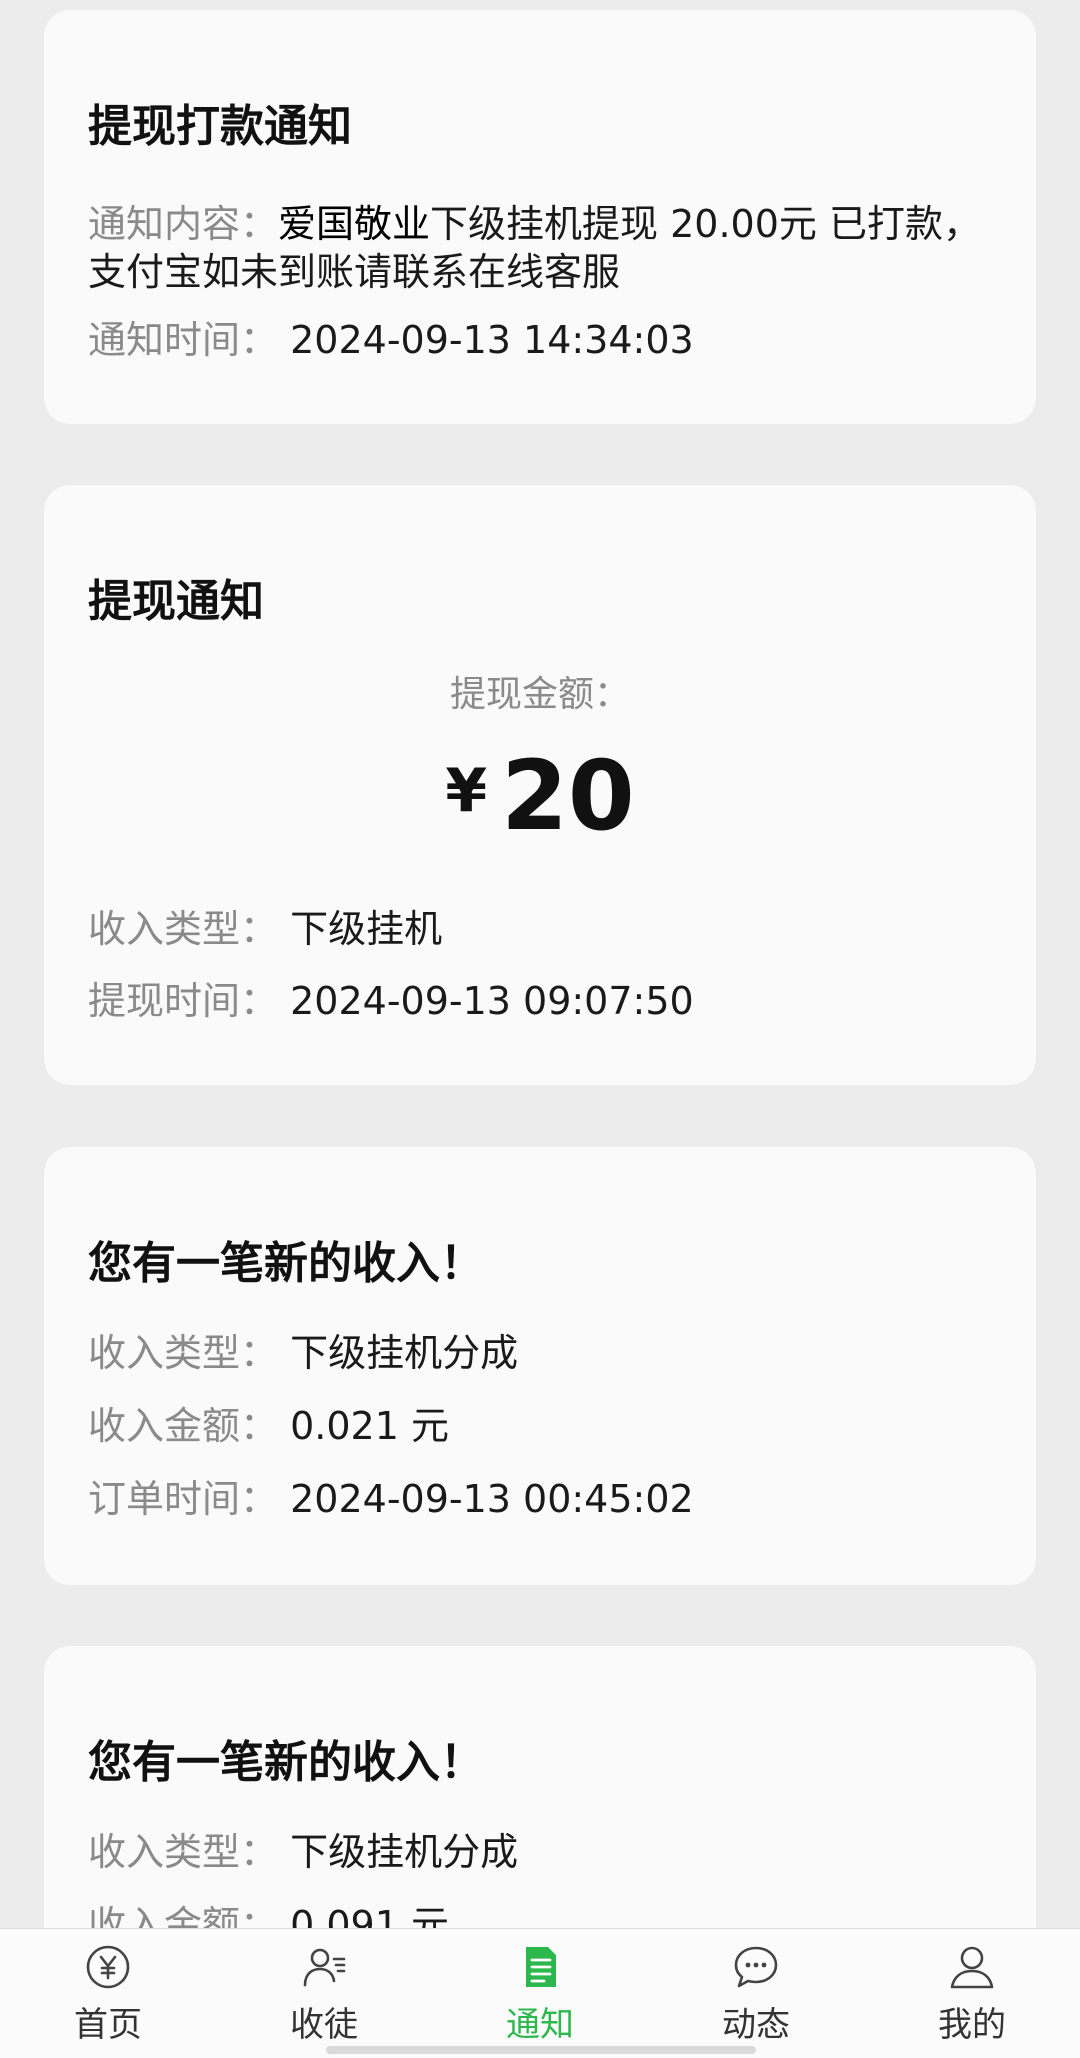  Describe the element at coordinates (756, 1967) in the screenshot. I see `chat-bubble-icon` at that location.